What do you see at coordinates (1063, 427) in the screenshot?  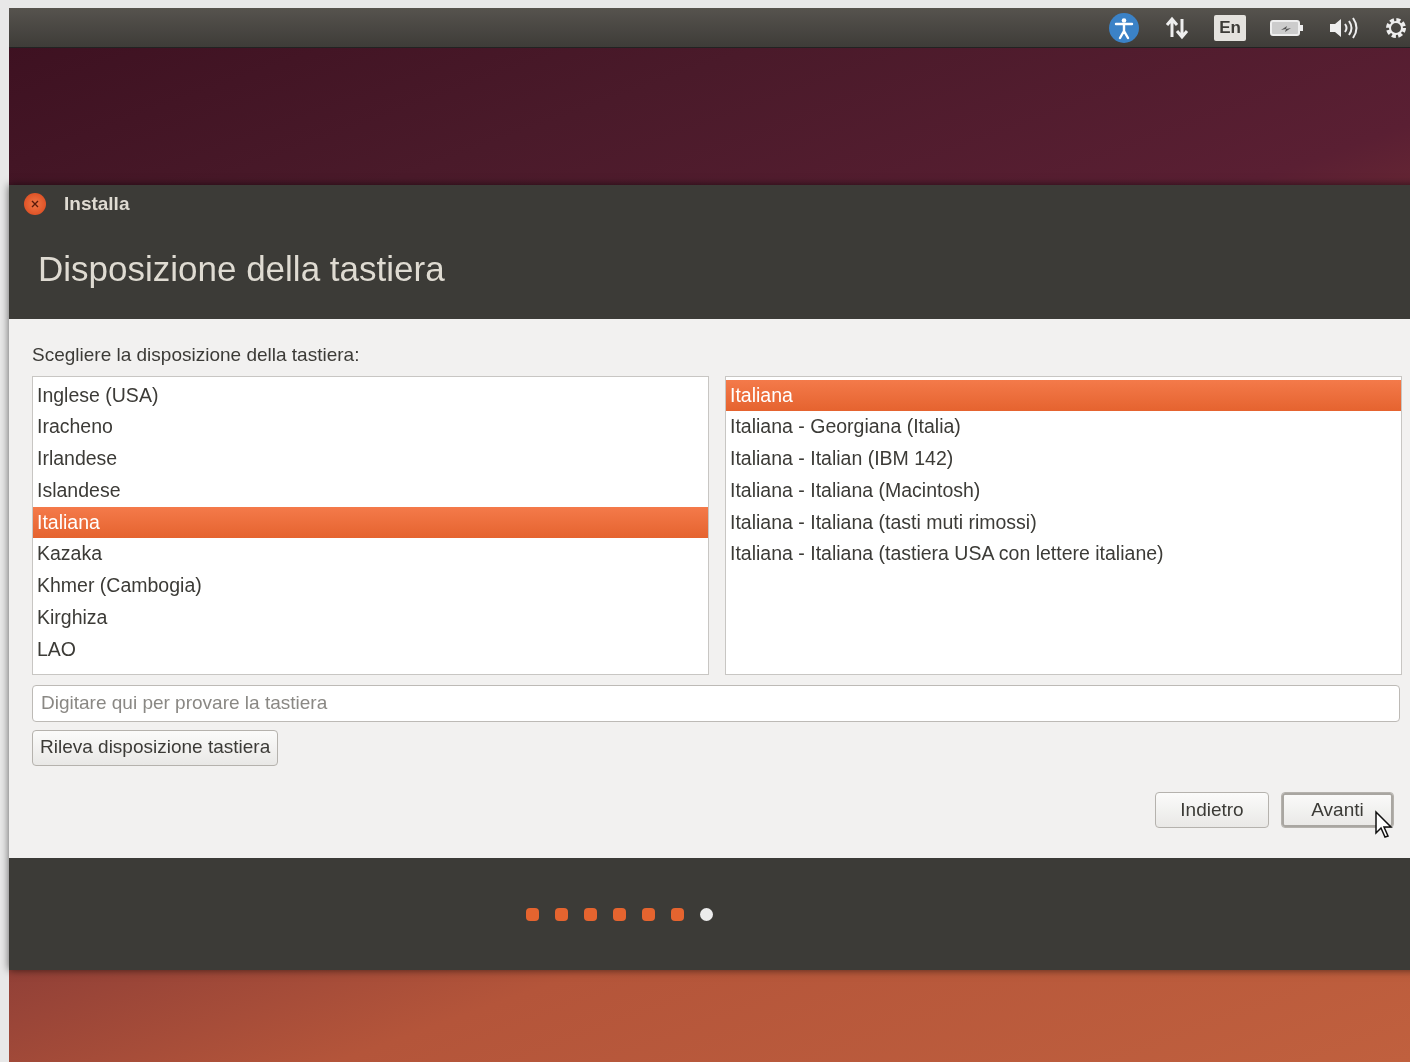 I see `list-item: Italiana - Georgiana (Italia)` at bounding box center [1063, 427].